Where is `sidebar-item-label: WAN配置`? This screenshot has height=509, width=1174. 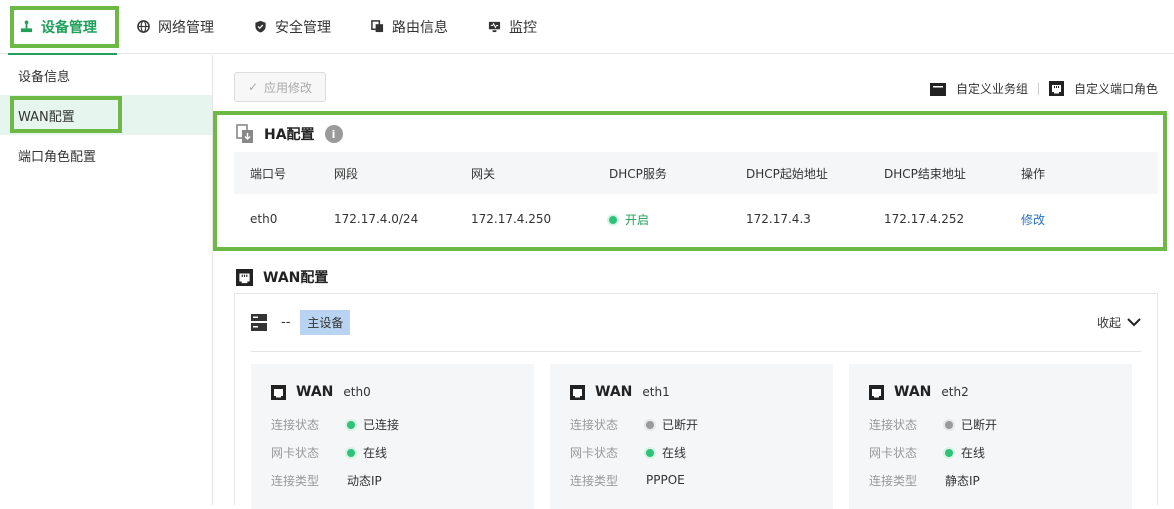
sidebar-item-label: WAN配置 is located at coordinates (46, 117).